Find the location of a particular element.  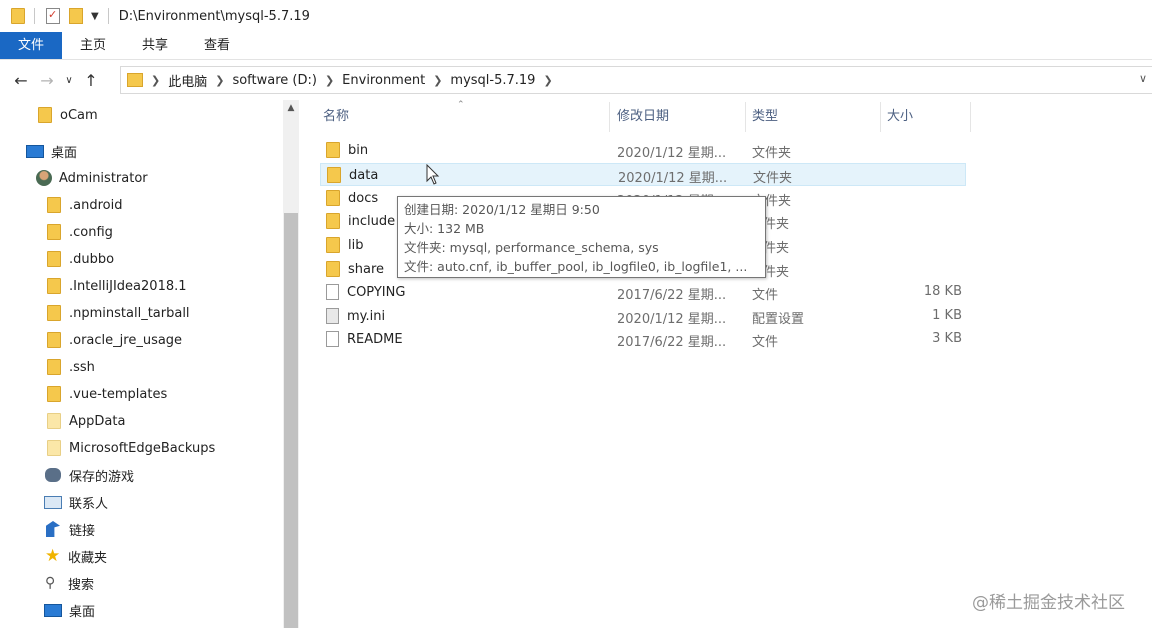

sidebar-item-label: MicrosoftEdgeBackups is located at coordinates (142, 448).